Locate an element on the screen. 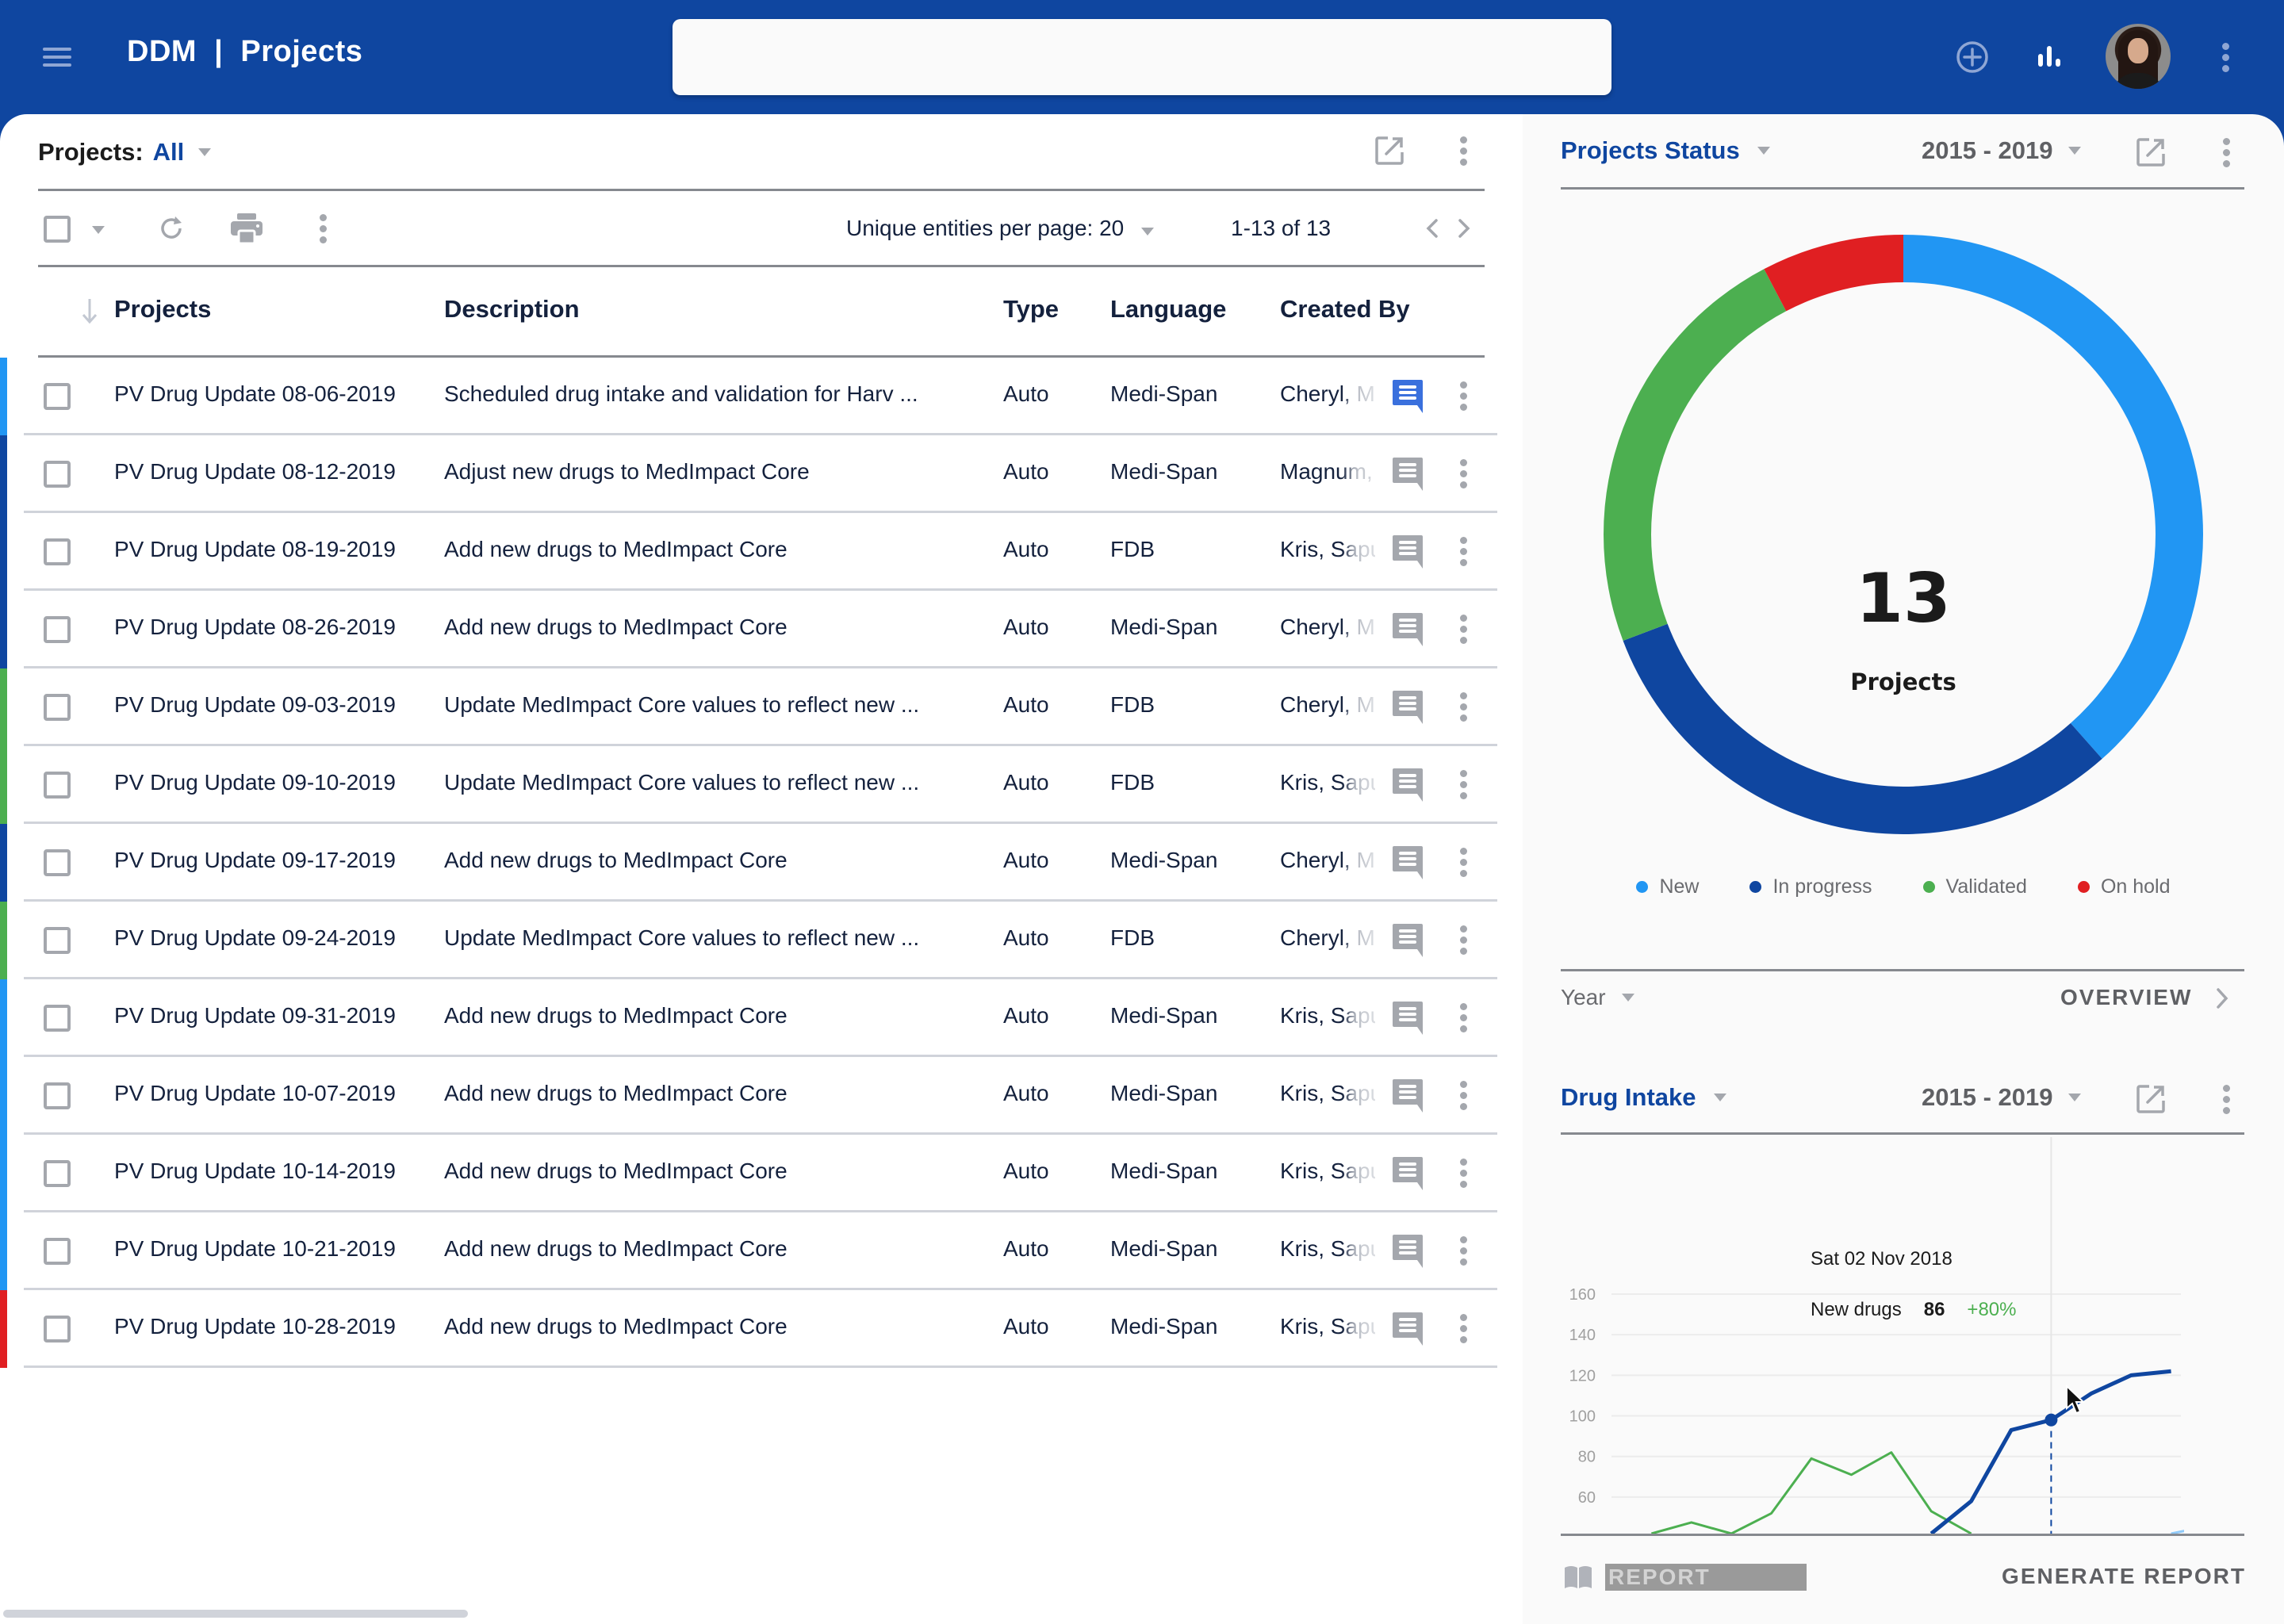  projects-status-range: 2015 - 2019 is located at coordinates (2002, 150).